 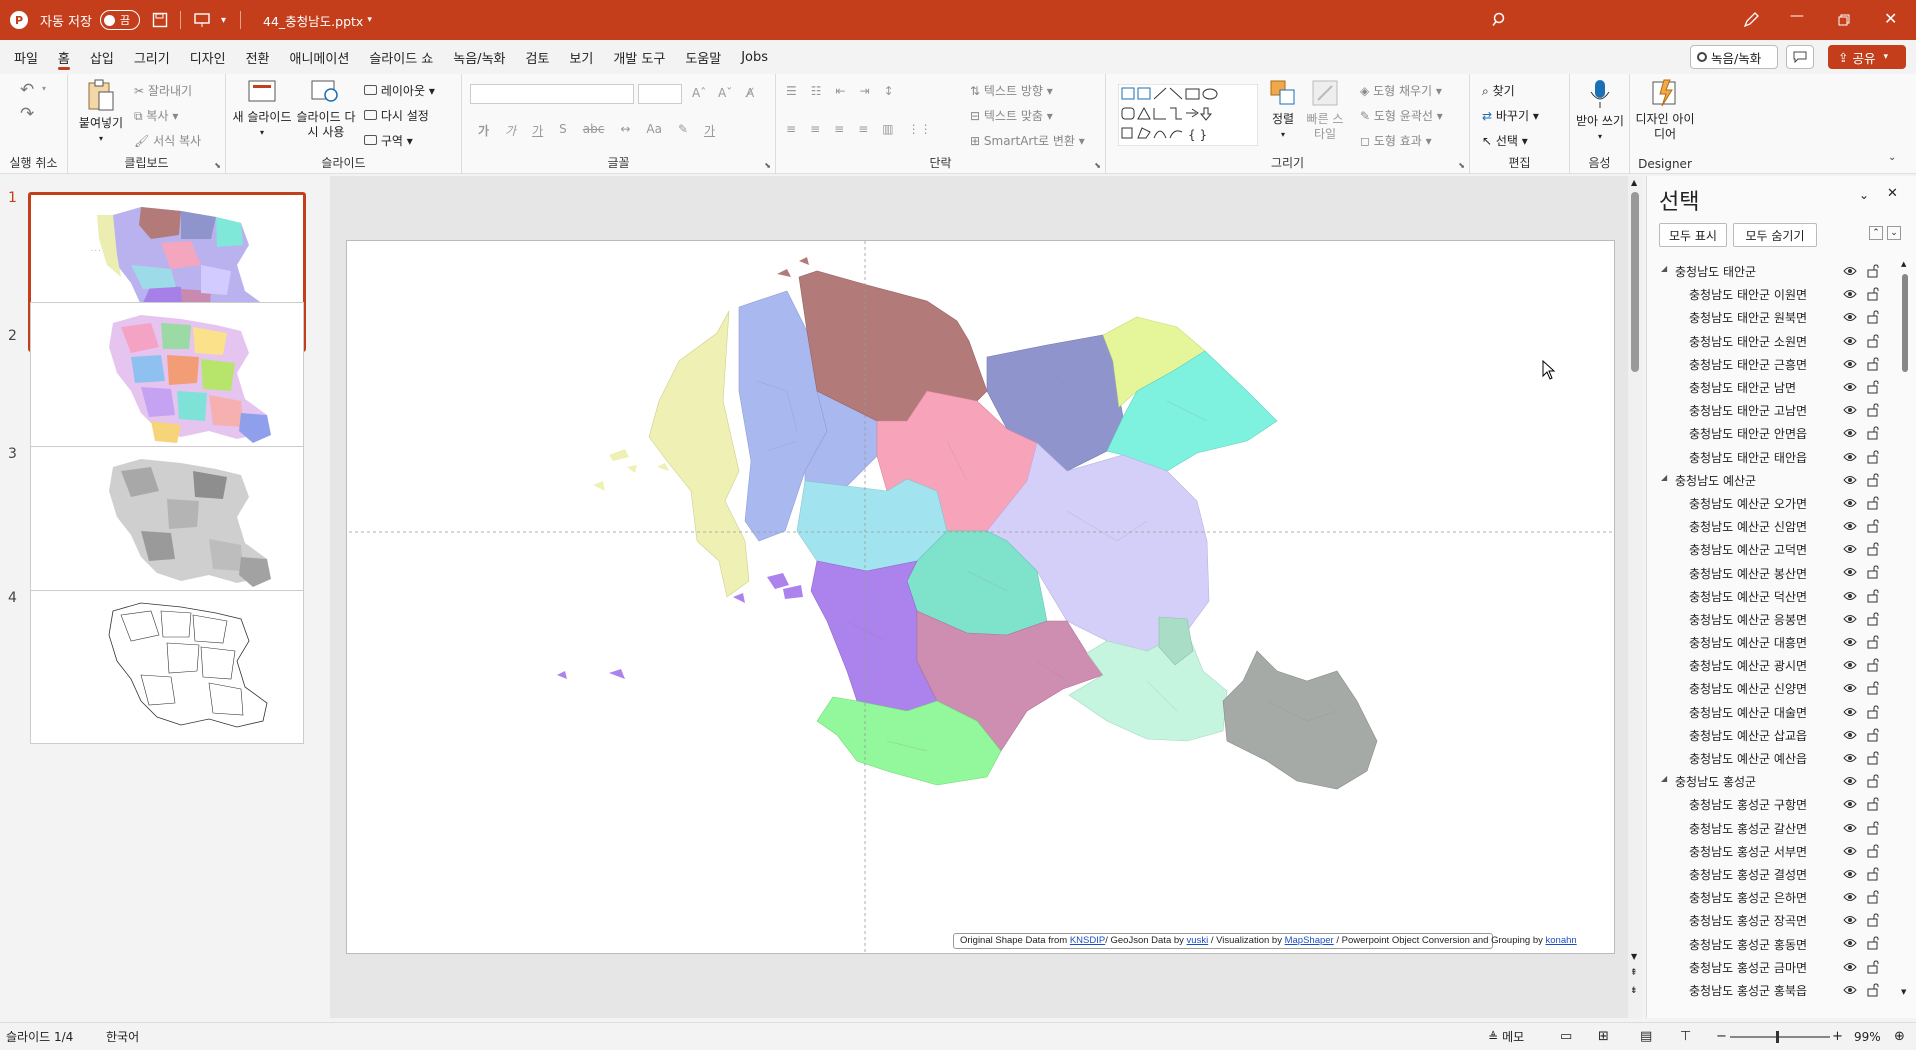 What do you see at coordinates (1778, 712) in the screenshot?
I see `selection-item-row: 충청남도 예산군 대술면` at bounding box center [1778, 712].